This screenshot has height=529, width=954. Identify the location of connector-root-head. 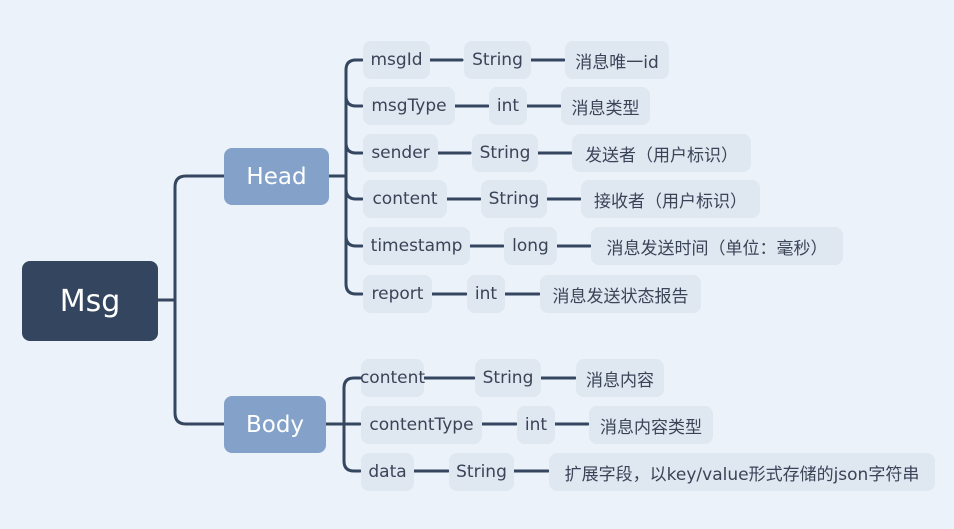
(199, 300).